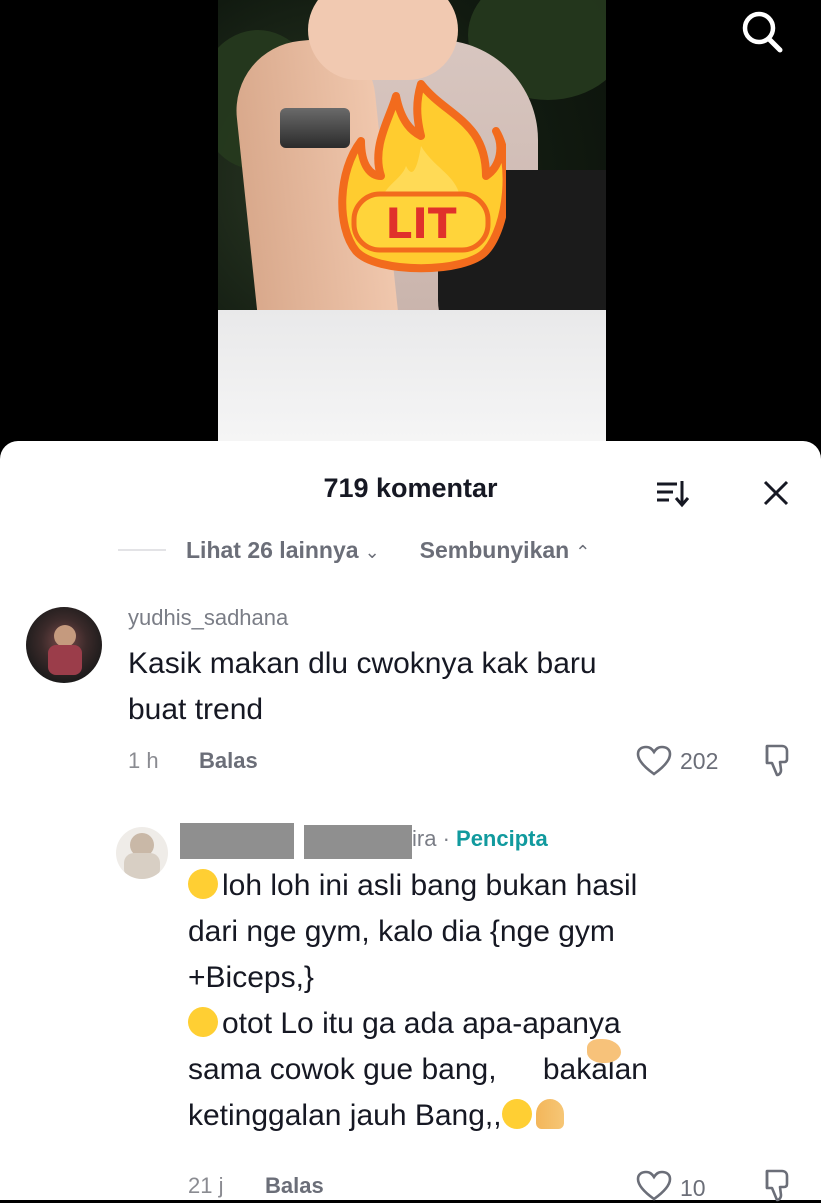  Describe the element at coordinates (422, 176) in the screenshot. I see `lit-fire-sticker: LIT` at that location.